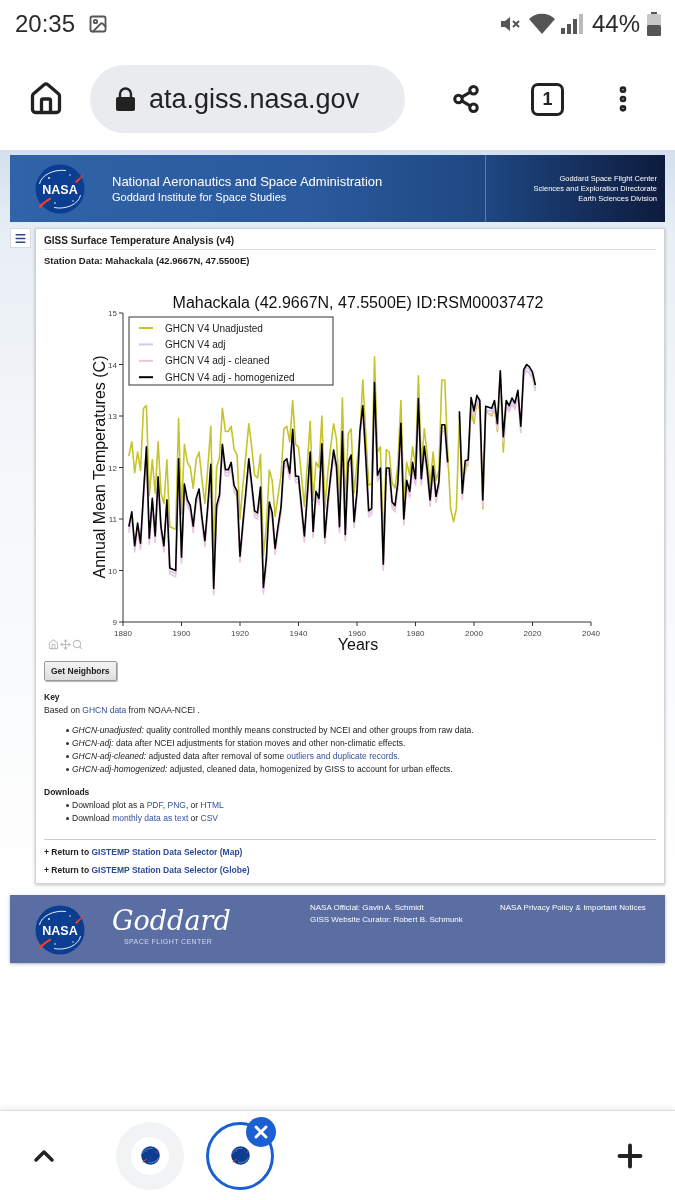 The width and height of the screenshot is (675, 1200). What do you see at coordinates (212, 805) in the screenshot?
I see `text-link: HTML` at bounding box center [212, 805].